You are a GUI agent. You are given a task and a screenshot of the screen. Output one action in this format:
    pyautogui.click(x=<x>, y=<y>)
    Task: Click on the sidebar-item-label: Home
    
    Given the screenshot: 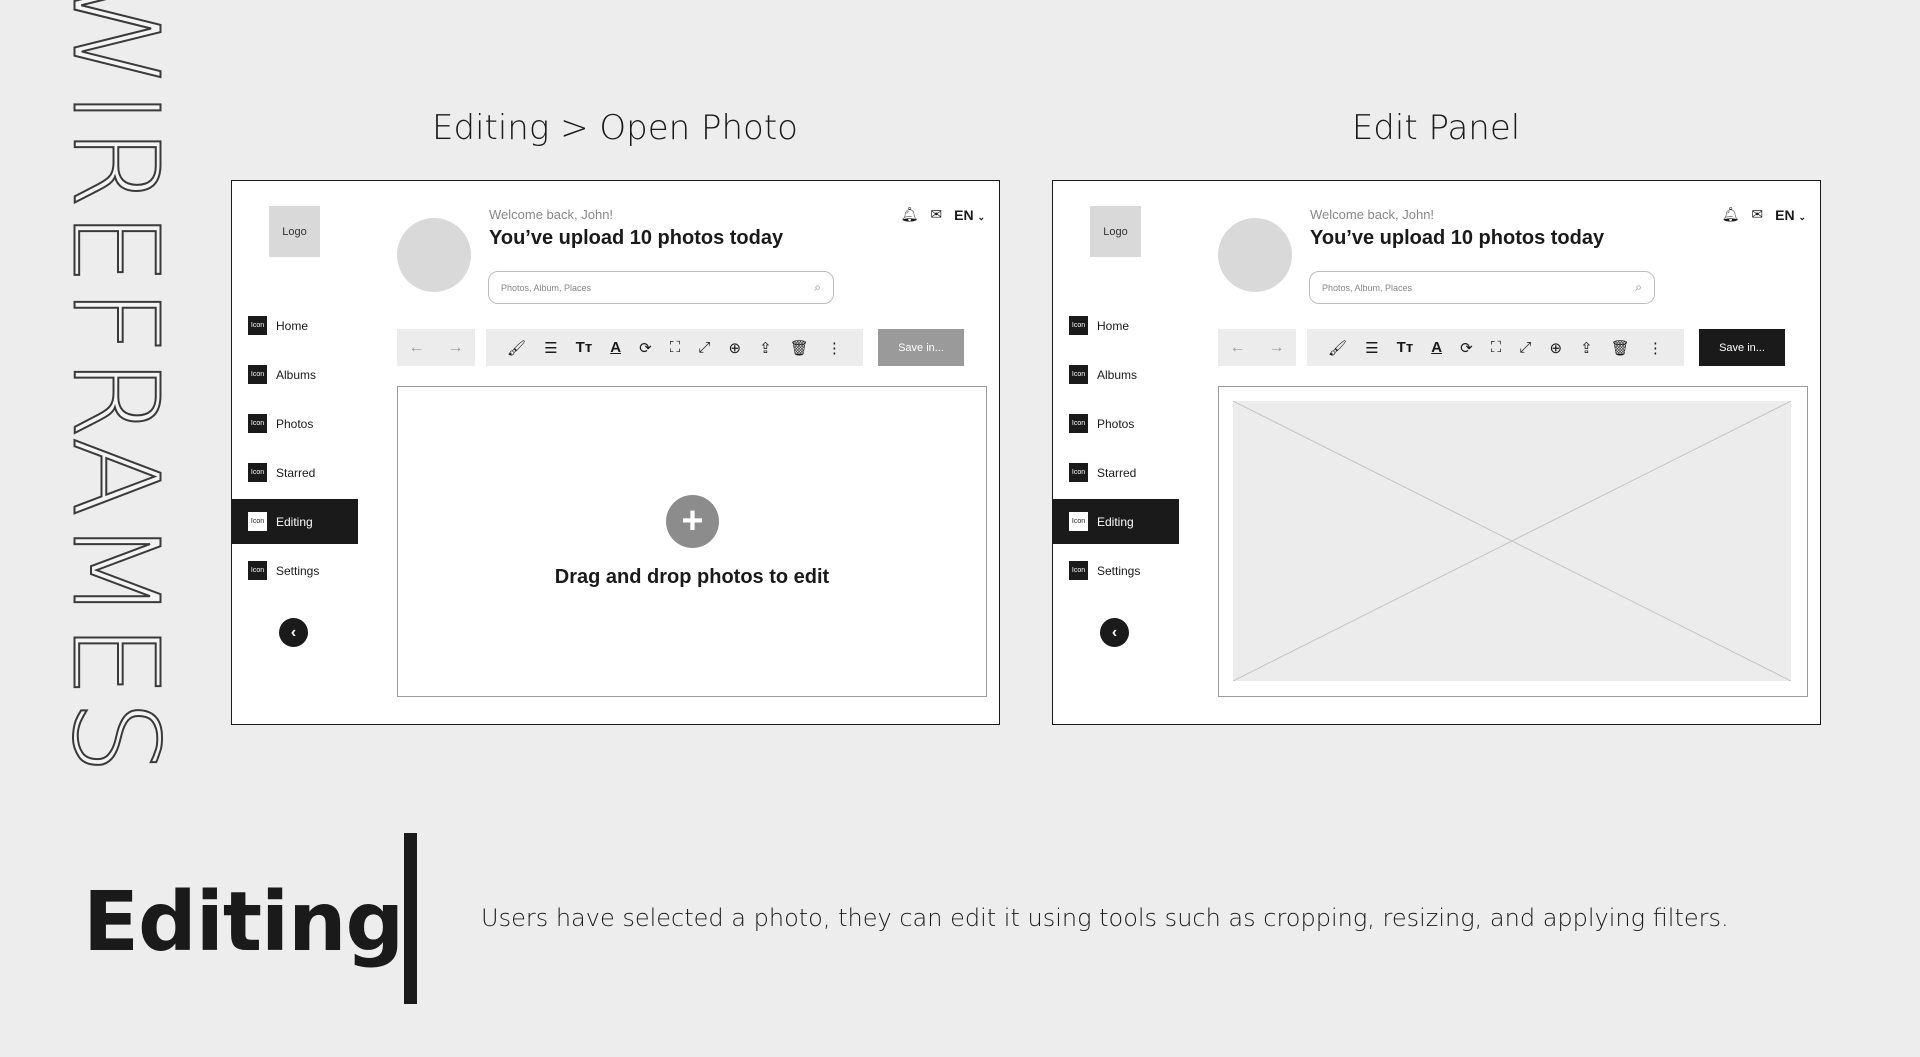 What is the action you would take?
    pyautogui.click(x=1113, y=325)
    